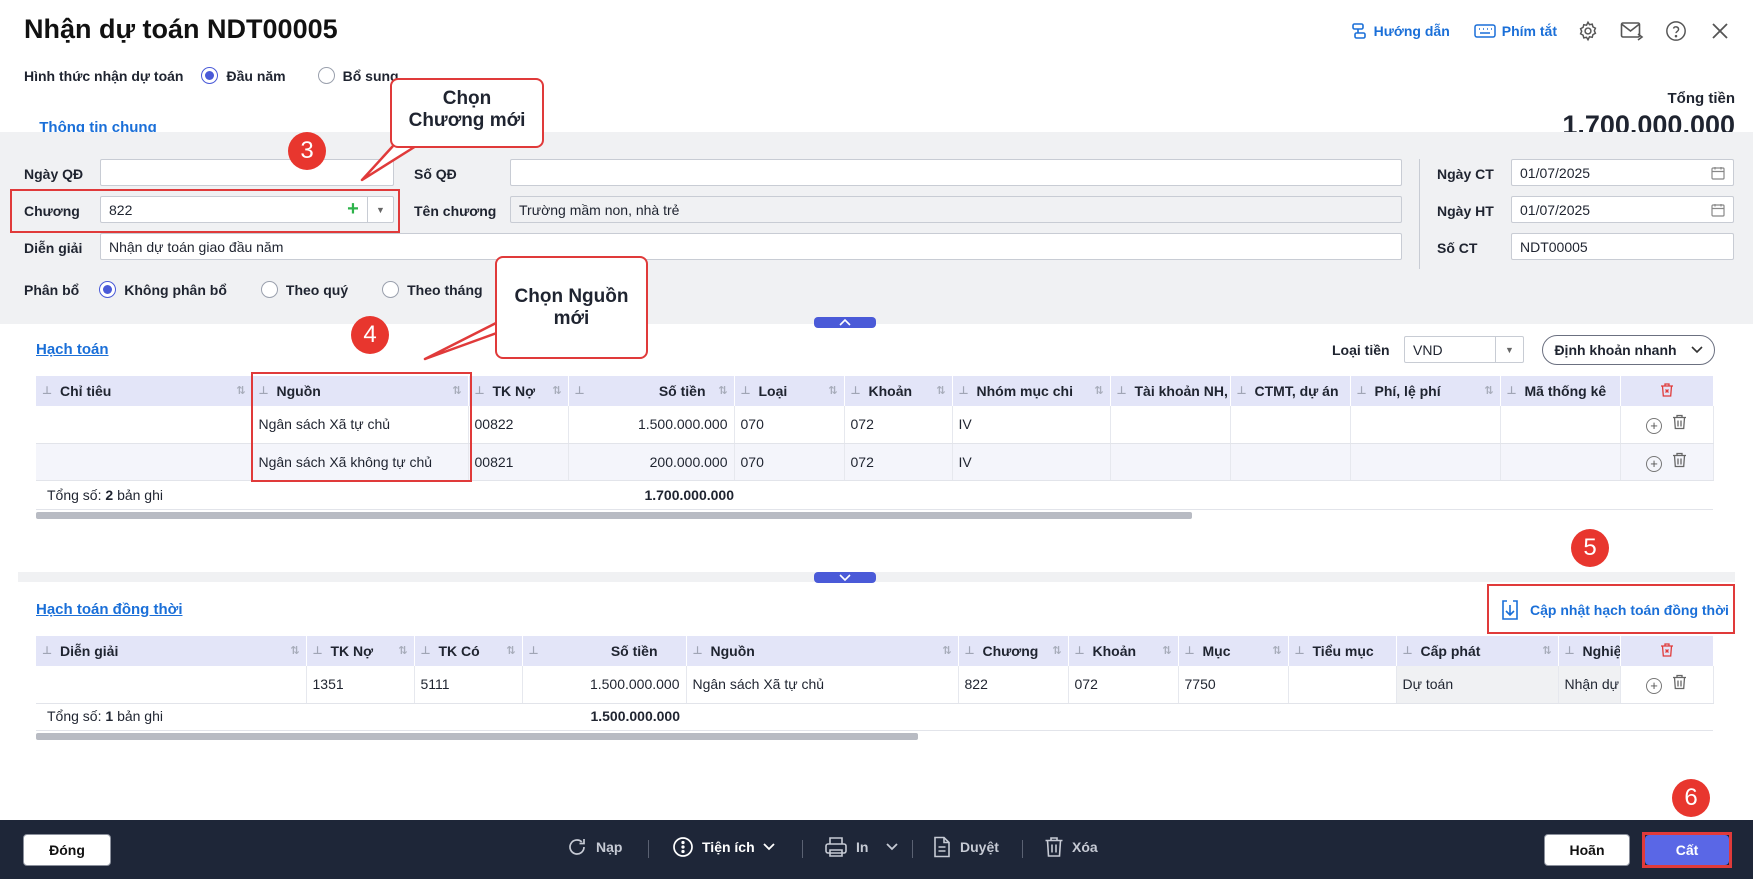  Describe the element at coordinates (1622, 172) in the screenshot. I see `ngay-ct-input: 01/07/2025` at that location.